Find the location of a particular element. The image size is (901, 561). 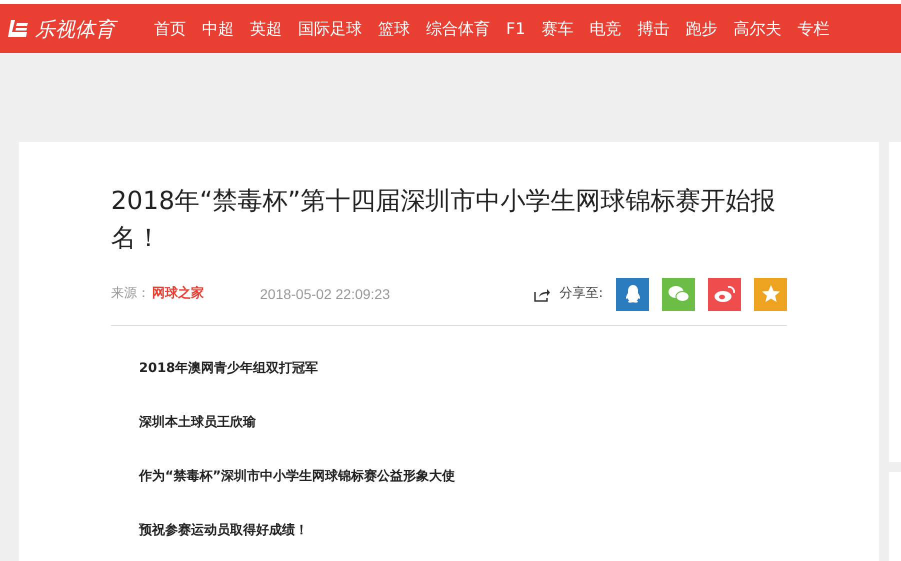

weibo-icon is located at coordinates (725, 294).